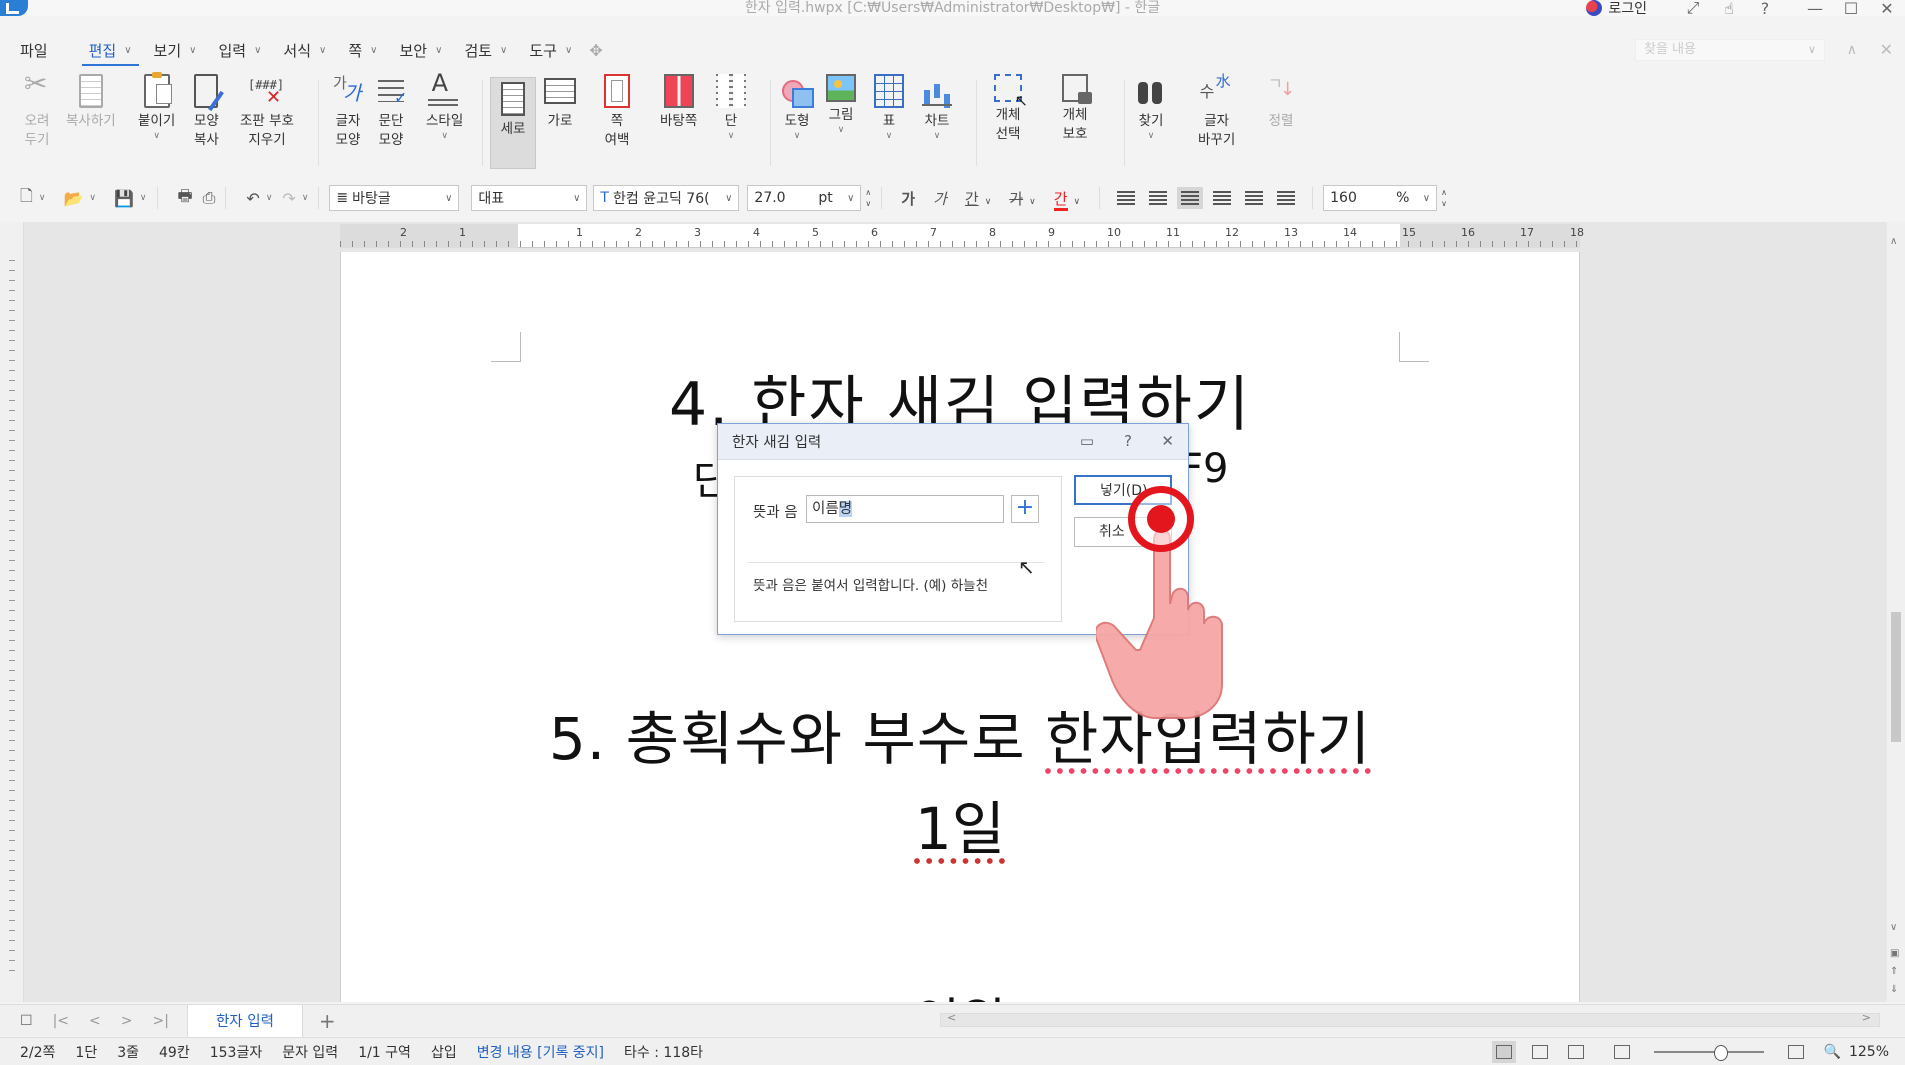 This screenshot has height=1065, width=1905. Describe the element at coordinates (1151, 107) in the screenshot. I see `find-button: 찾기 ∨` at that location.